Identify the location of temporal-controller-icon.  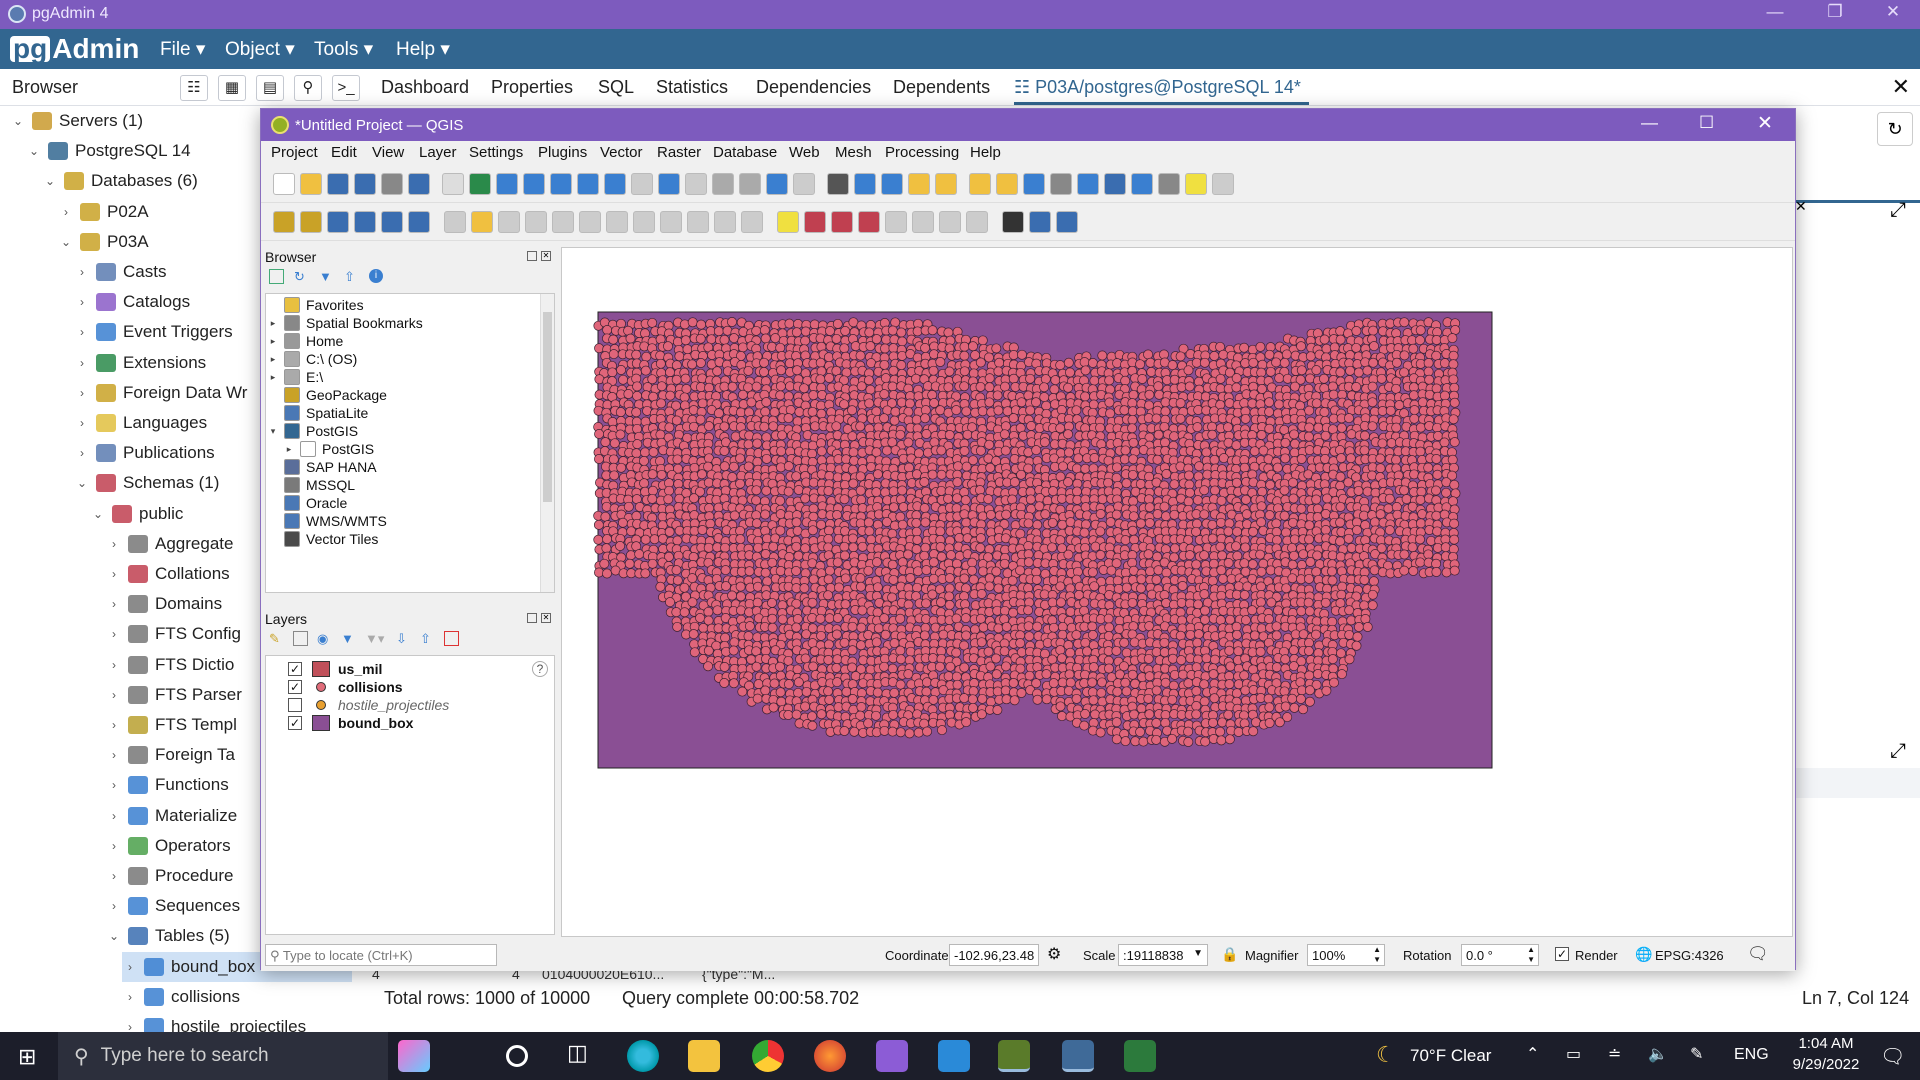
(838, 184).